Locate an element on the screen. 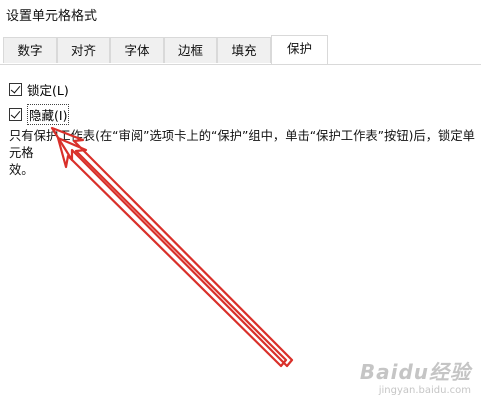 The image size is (481, 404). baidu-watermark: Baidu经验 jingyan.baidu.com is located at coordinates (415, 376).